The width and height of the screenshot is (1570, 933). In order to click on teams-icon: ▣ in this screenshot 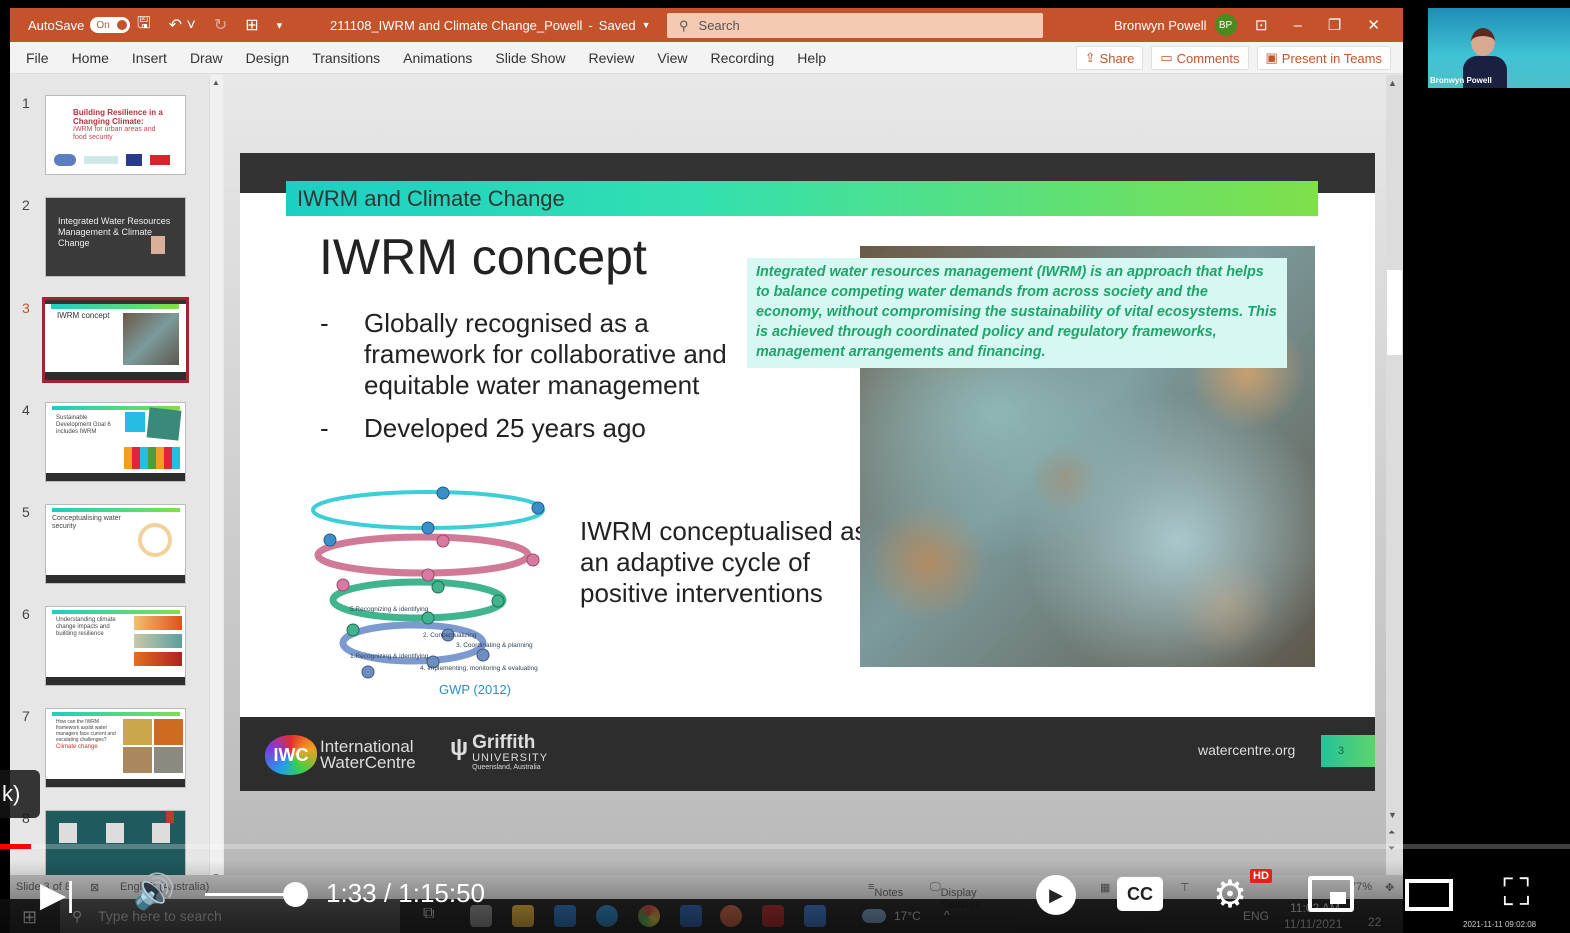, I will do `click(1271, 57)`.